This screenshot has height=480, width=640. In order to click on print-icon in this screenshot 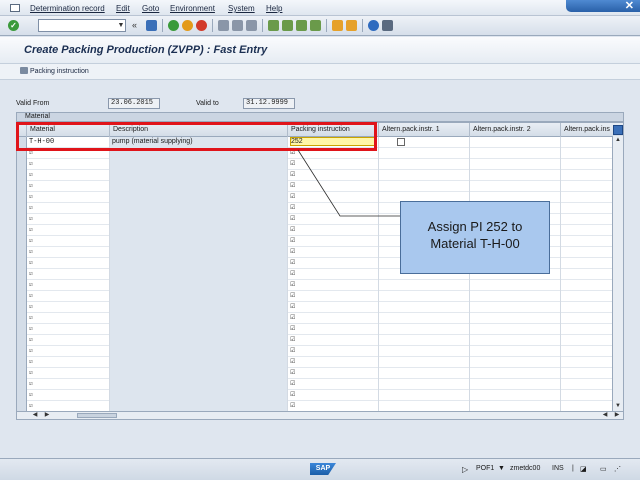, I will do `click(223, 25)`.